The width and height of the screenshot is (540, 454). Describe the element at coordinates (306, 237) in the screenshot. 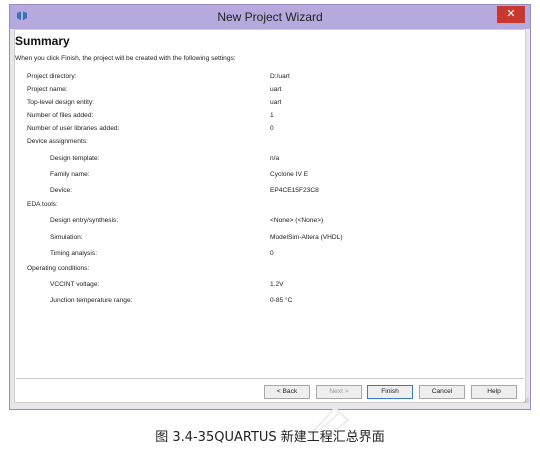

I see `row-value: ModelSim-Altera (VHDL)` at that location.